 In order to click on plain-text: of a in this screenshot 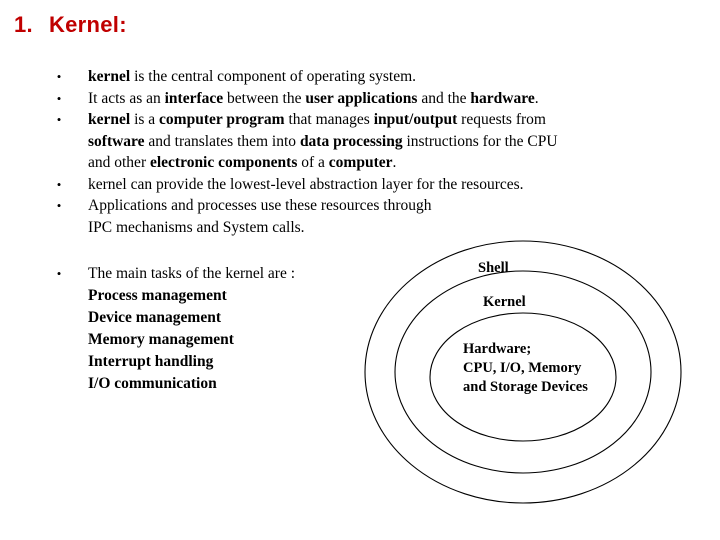, I will do `click(313, 162)`.